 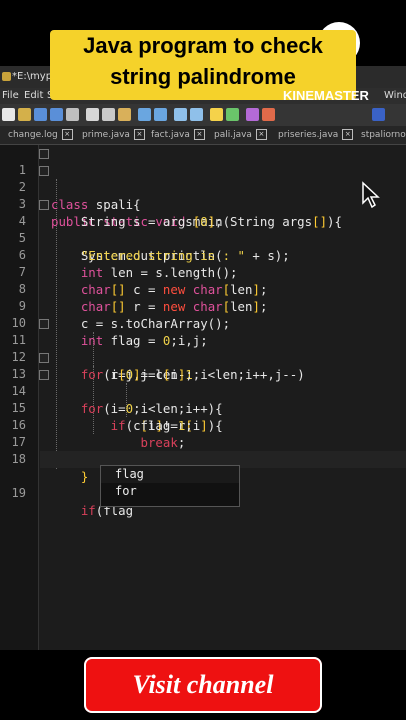 I want to click on replace-icon, so click(x=196, y=114).